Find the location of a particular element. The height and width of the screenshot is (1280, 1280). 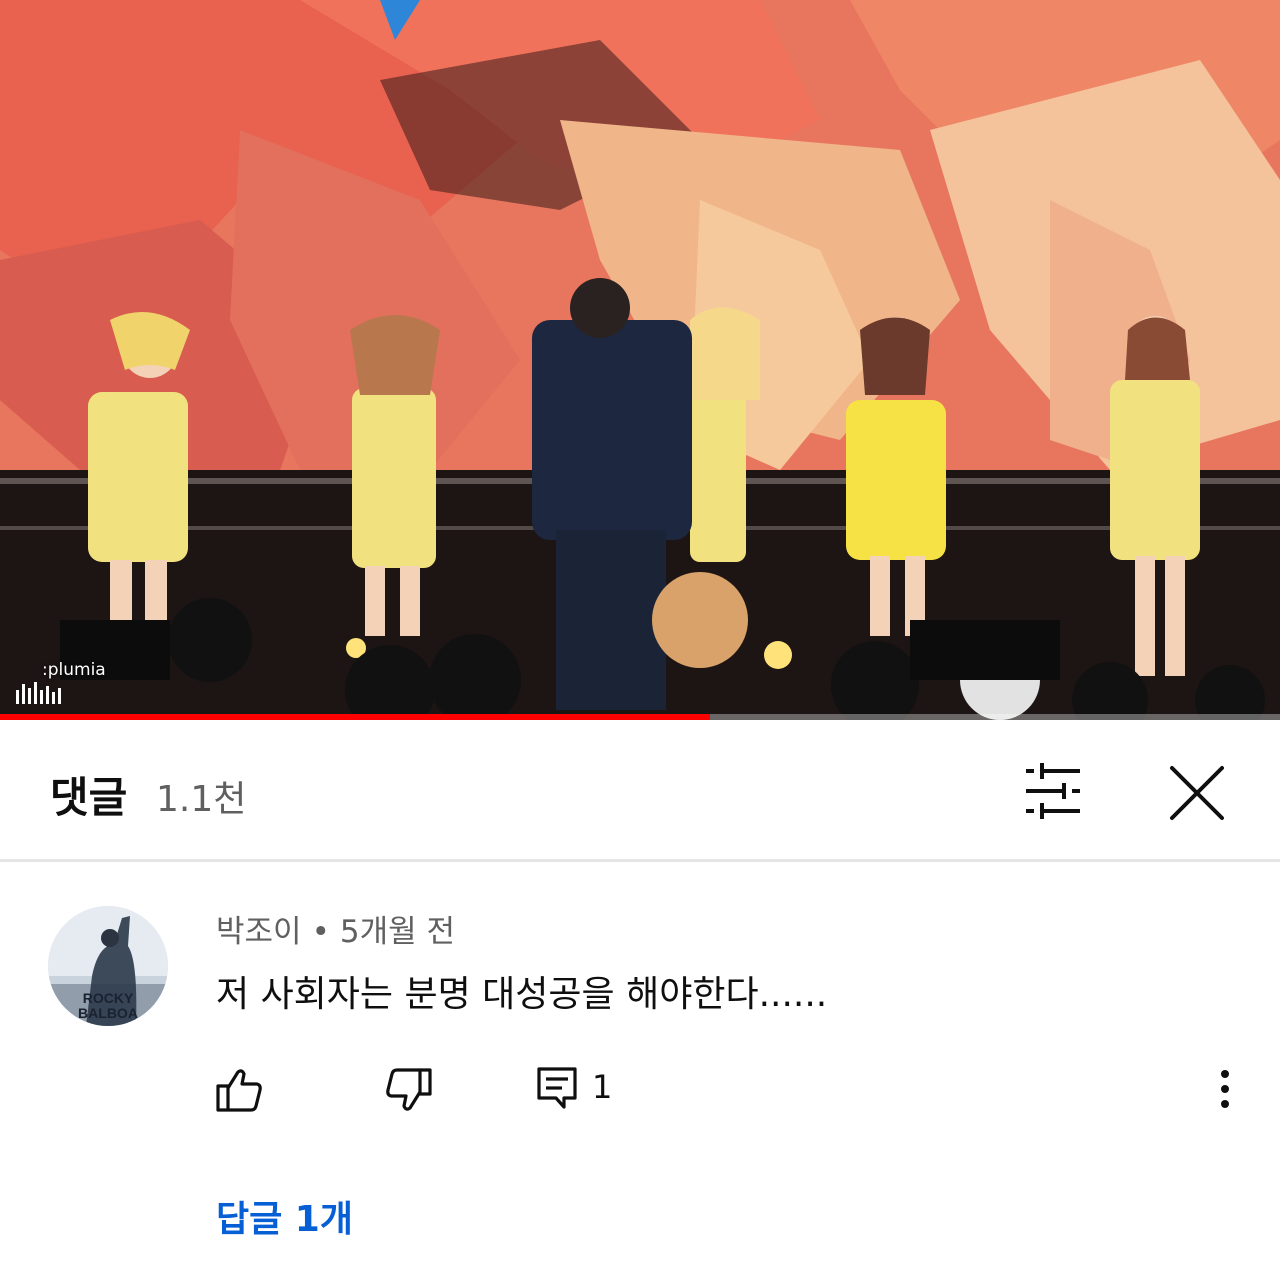

dislike-button is located at coordinates (409, 1090).